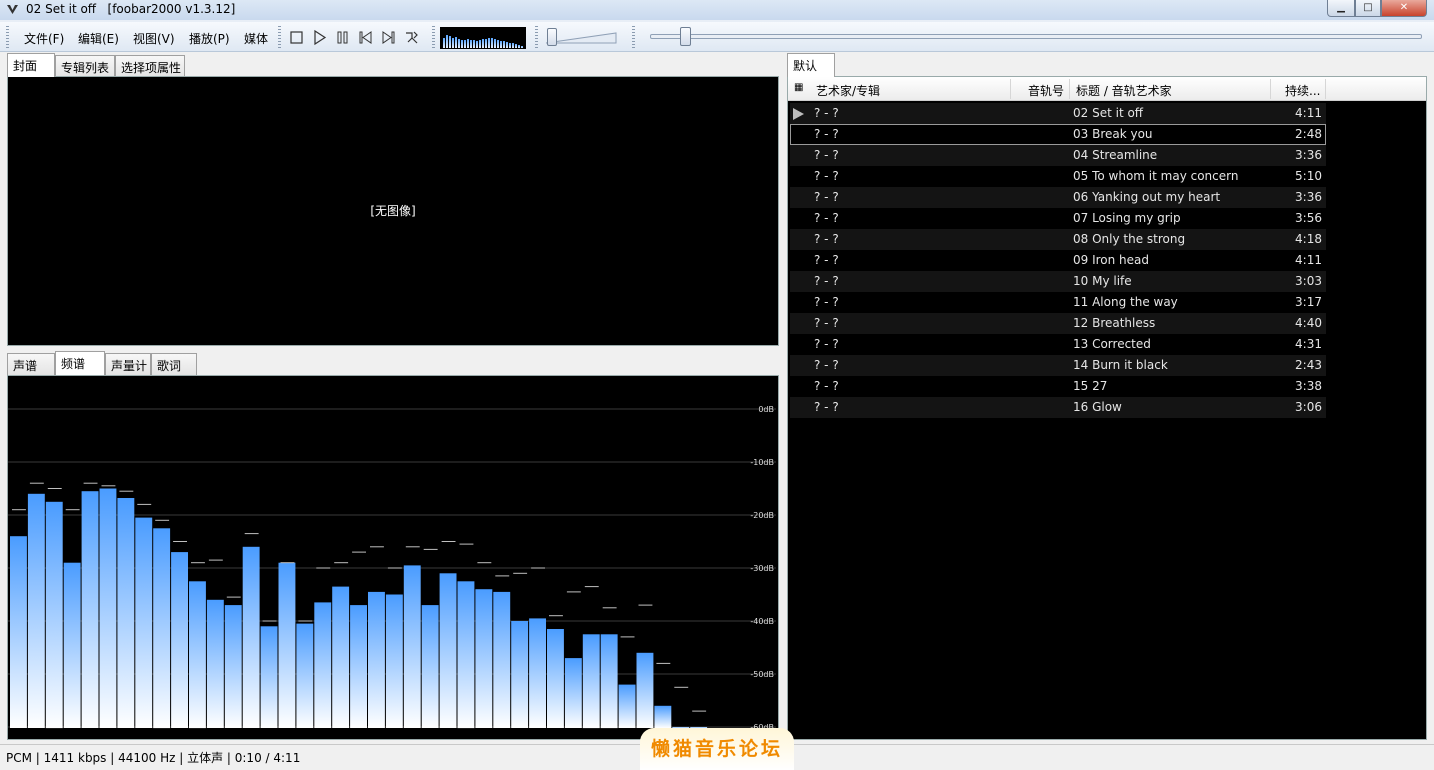 The width and height of the screenshot is (1434, 770). I want to click on close-button: ✕, so click(1404, 8).